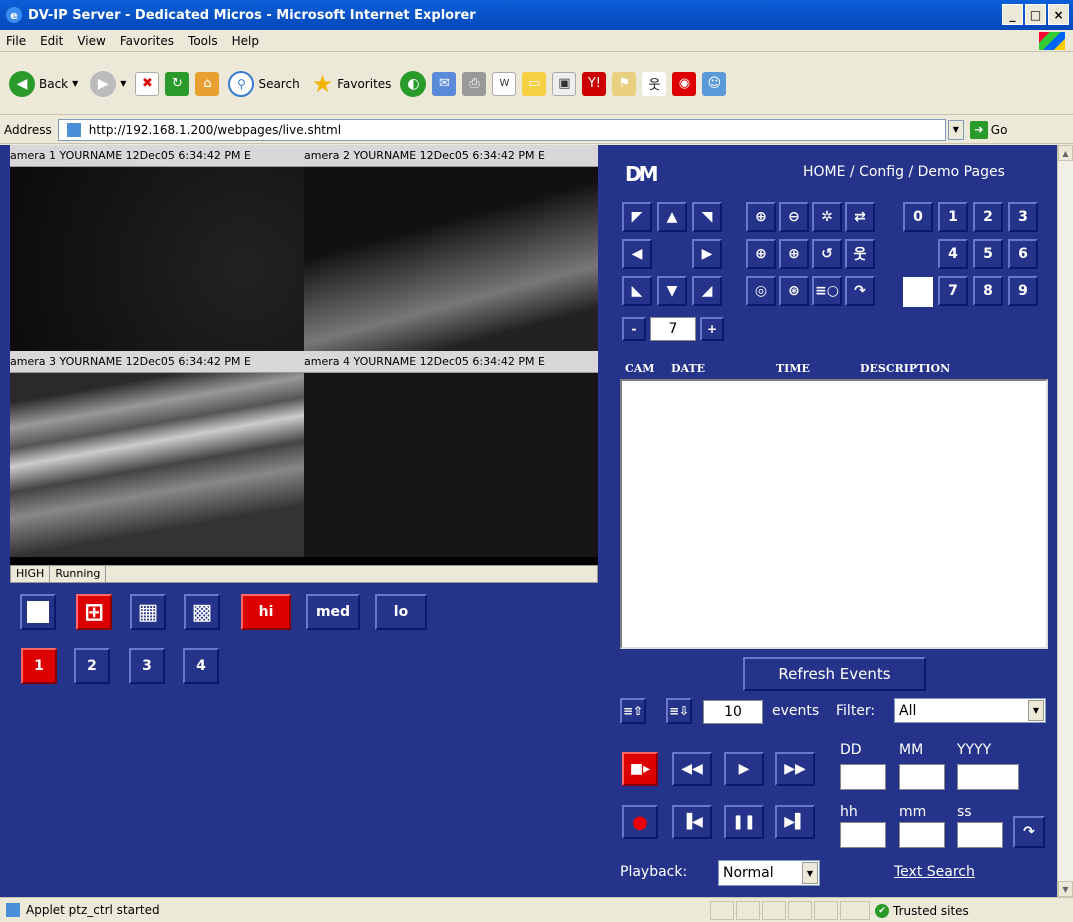 This screenshot has width=1073, height=922. What do you see at coordinates (761, 254) in the screenshot?
I see `iris-open-button: ⊕` at bounding box center [761, 254].